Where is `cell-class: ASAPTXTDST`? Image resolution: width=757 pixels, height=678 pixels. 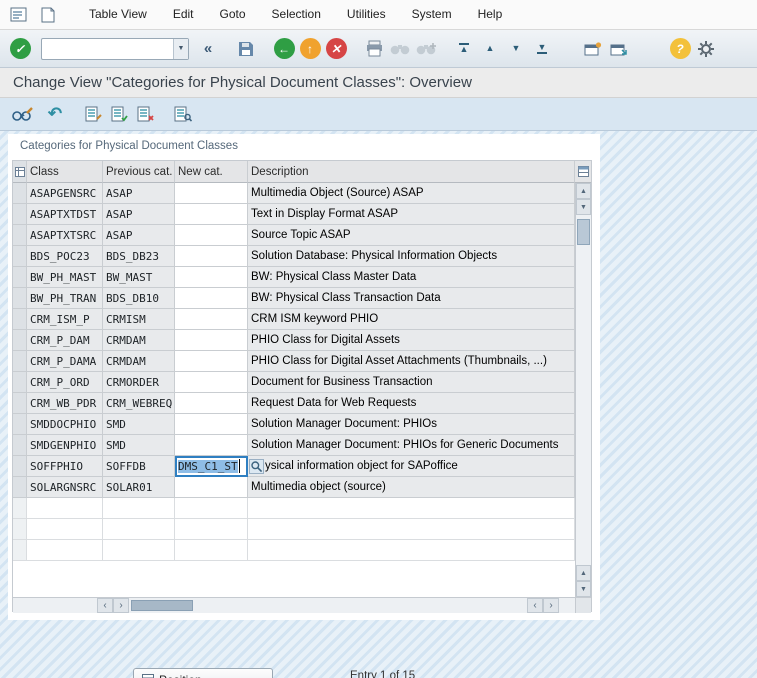
cell-class: ASAPTXTDST is located at coordinates (65, 214).